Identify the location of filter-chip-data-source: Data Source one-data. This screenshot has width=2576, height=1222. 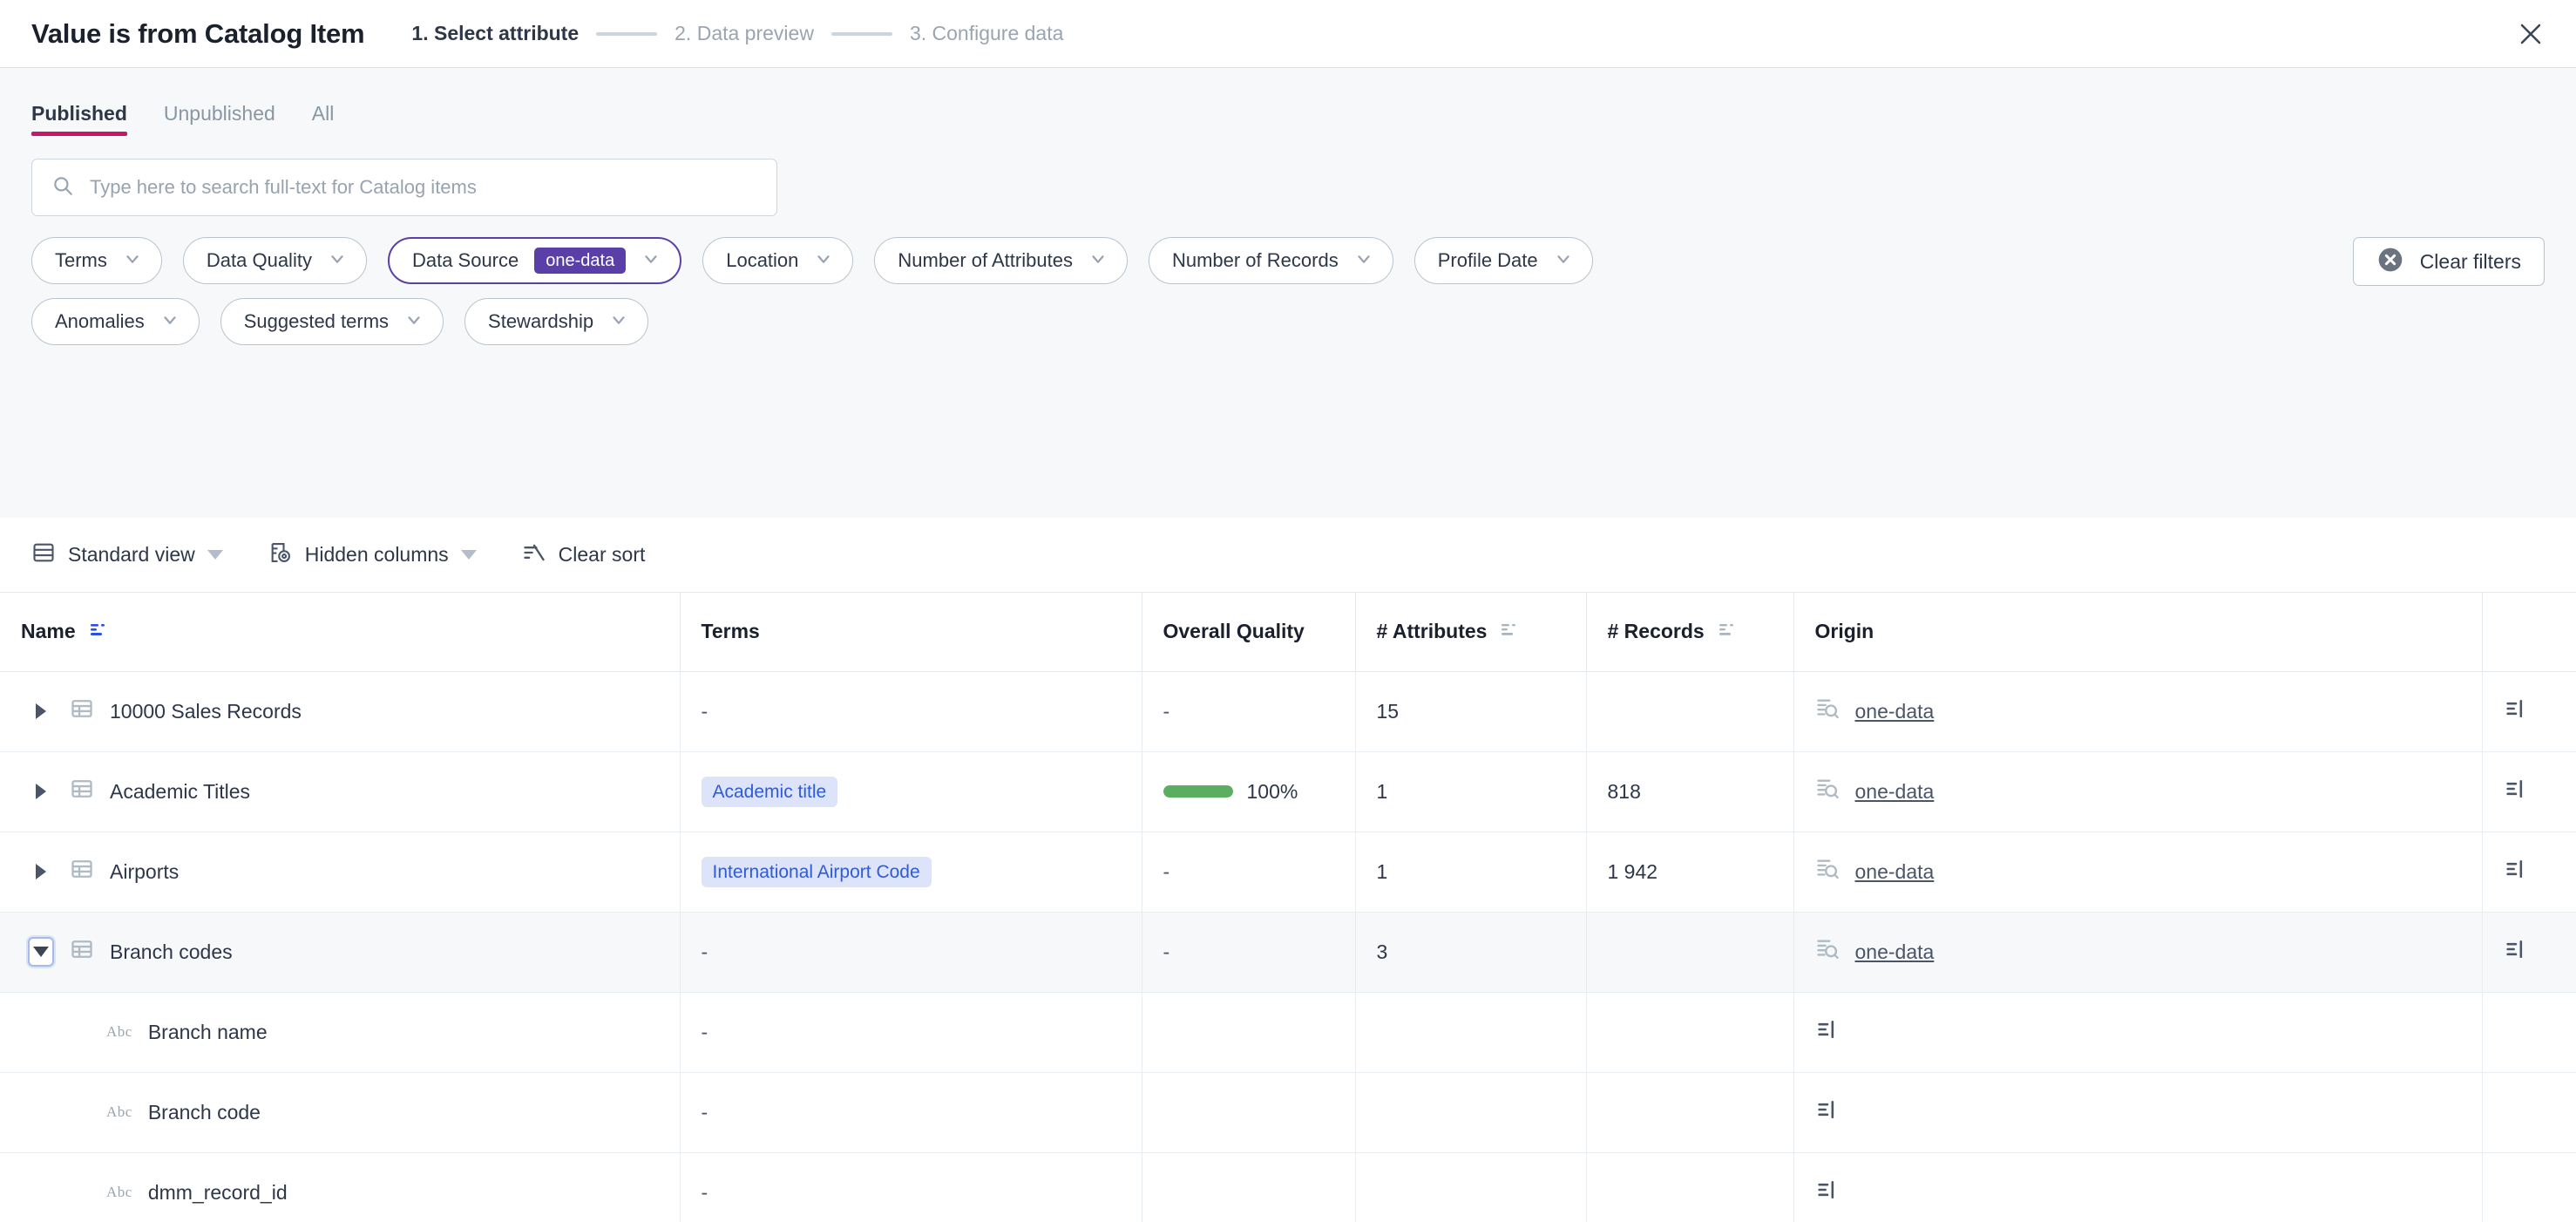
(535, 260).